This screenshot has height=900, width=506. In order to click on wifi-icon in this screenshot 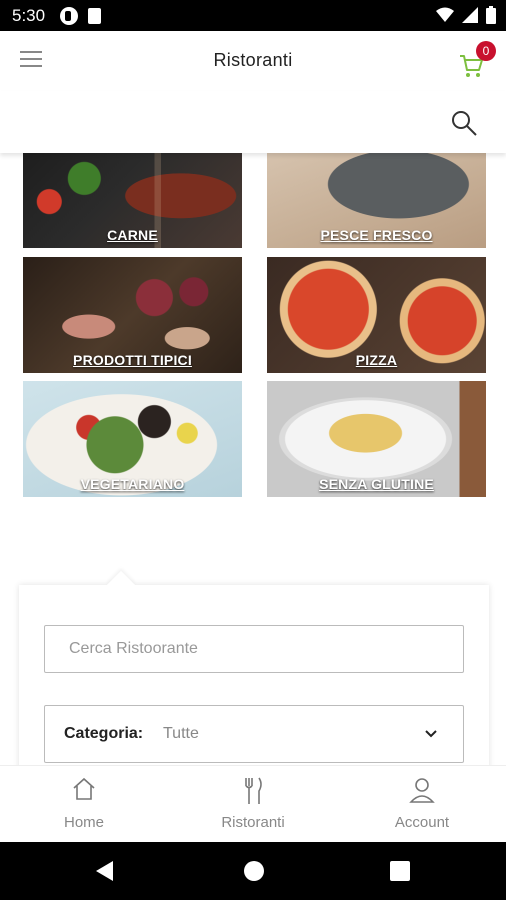, I will do `click(445, 14)`.